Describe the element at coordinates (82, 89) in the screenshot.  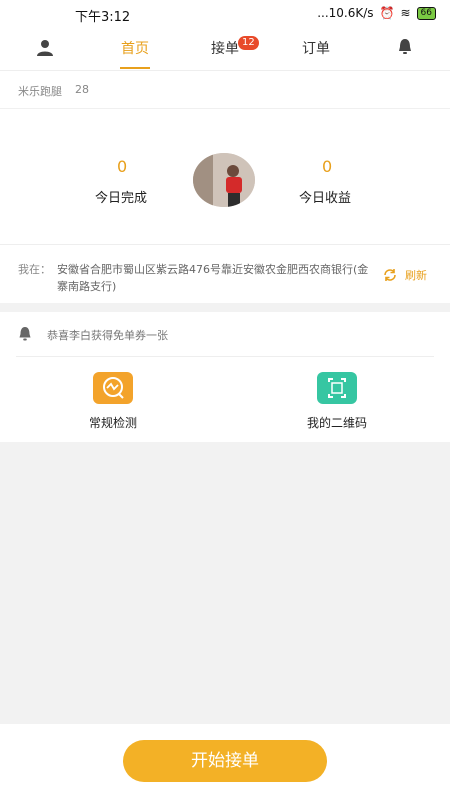
I see `user-age: 28` at that location.